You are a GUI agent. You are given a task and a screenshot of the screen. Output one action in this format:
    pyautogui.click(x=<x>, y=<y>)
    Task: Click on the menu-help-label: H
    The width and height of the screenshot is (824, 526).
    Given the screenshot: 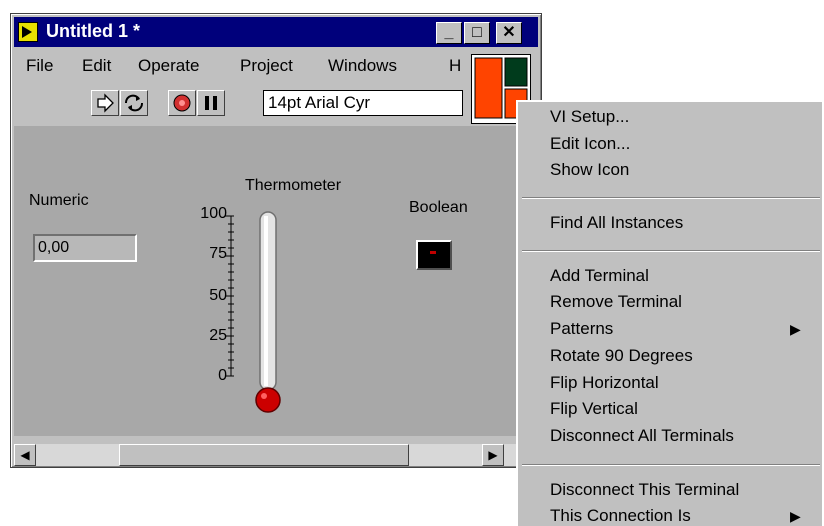 What is the action you would take?
    pyautogui.click(x=455, y=65)
    